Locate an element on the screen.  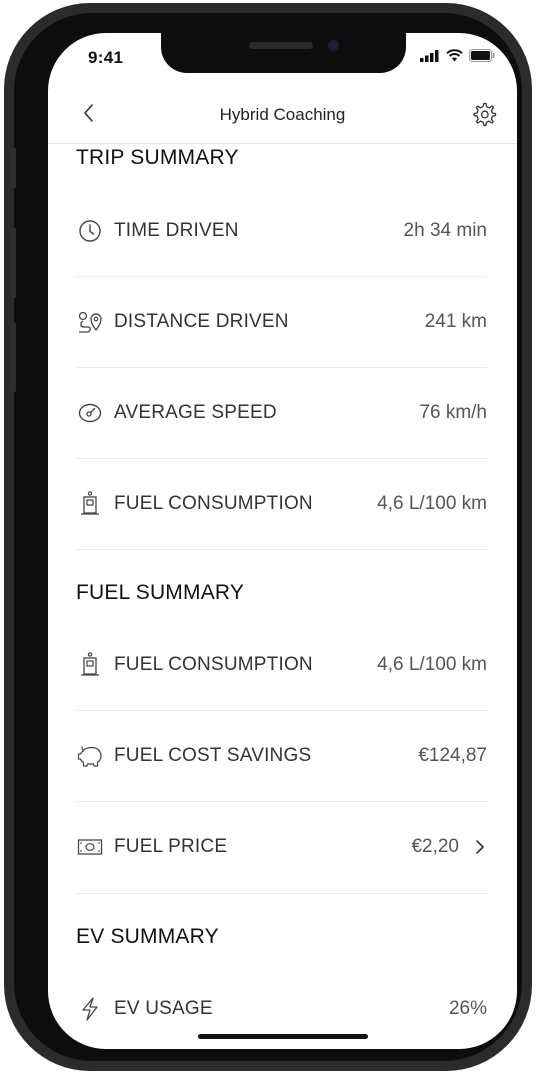
lightning-icon is located at coordinates (90, 1009).